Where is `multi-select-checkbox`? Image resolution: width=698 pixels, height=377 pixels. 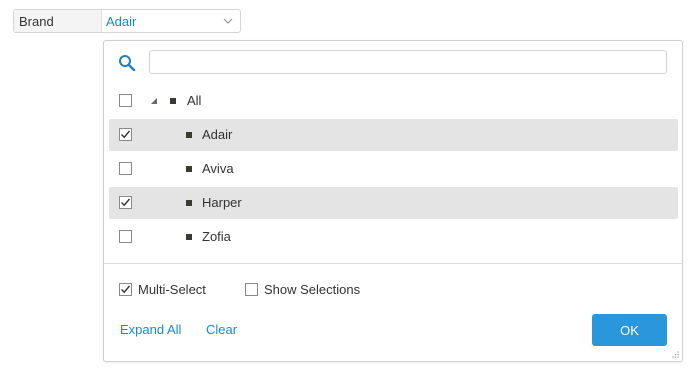 multi-select-checkbox is located at coordinates (125, 289).